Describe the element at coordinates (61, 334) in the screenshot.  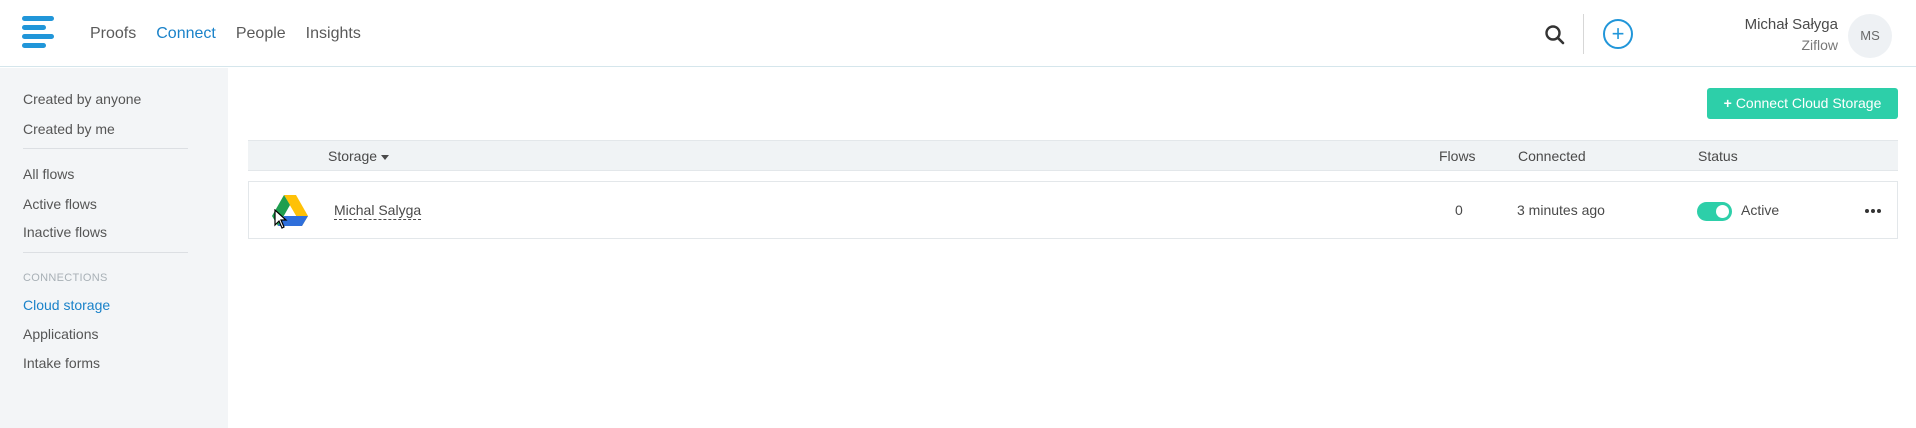
I see `sidebar-item-applications: Applications` at that location.